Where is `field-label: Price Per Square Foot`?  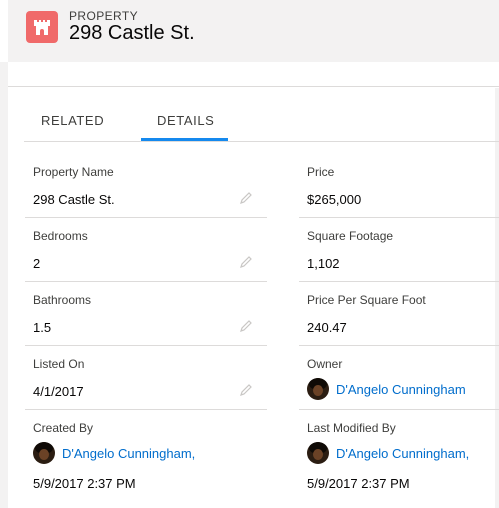 field-label: Price Per Square Foot is located at coordinates (366, 300).